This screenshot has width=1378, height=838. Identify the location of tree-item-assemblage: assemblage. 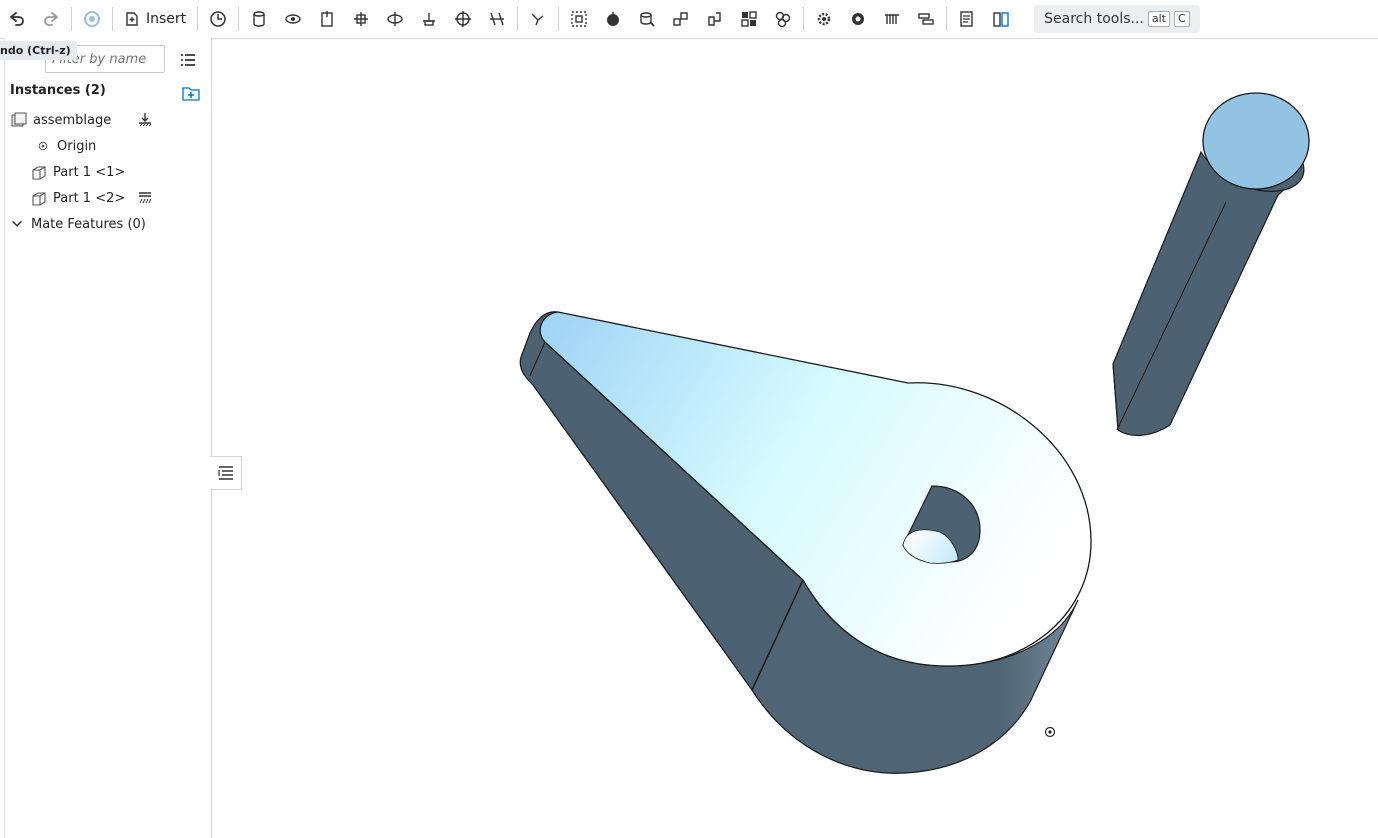
(61, 120).